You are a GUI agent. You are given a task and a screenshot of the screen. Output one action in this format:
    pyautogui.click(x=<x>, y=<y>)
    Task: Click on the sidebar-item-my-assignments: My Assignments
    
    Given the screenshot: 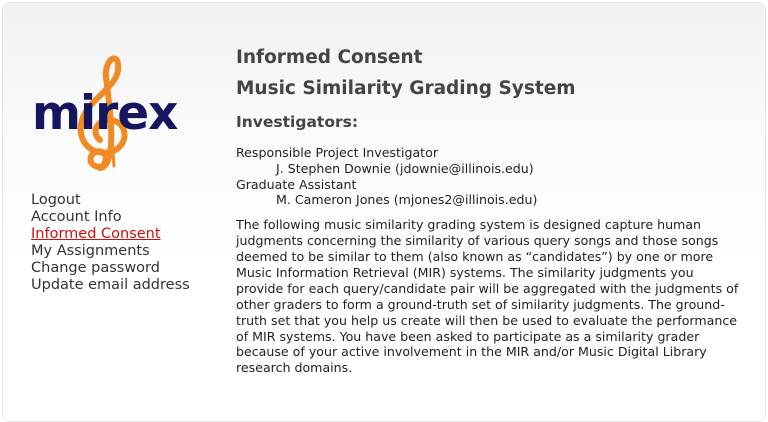 What is the action you would take?
    pyautogui.click(x=126, y=251)
    